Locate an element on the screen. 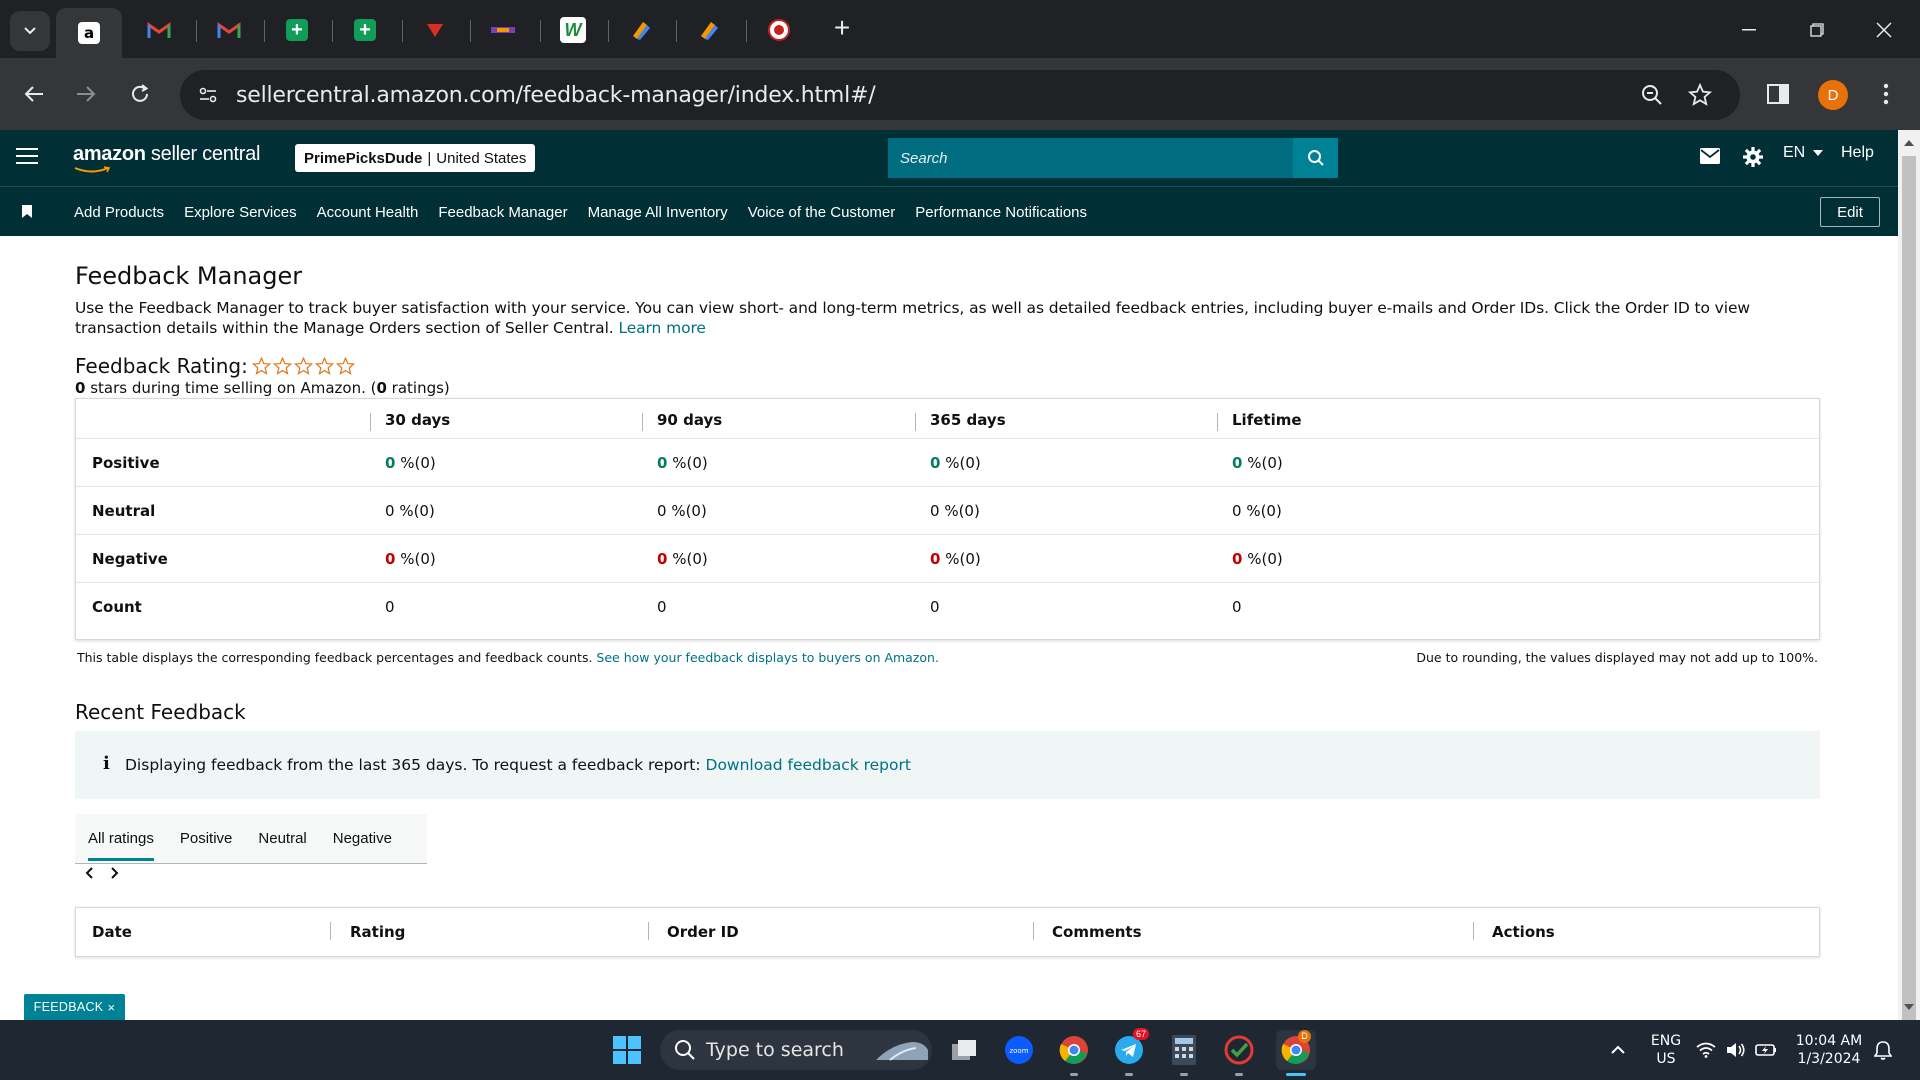 The width and height of the screenshot is (1920, 1080). nav-item-manage-all-inventory: Manage All Inventory is located at coordinates (658, 212).